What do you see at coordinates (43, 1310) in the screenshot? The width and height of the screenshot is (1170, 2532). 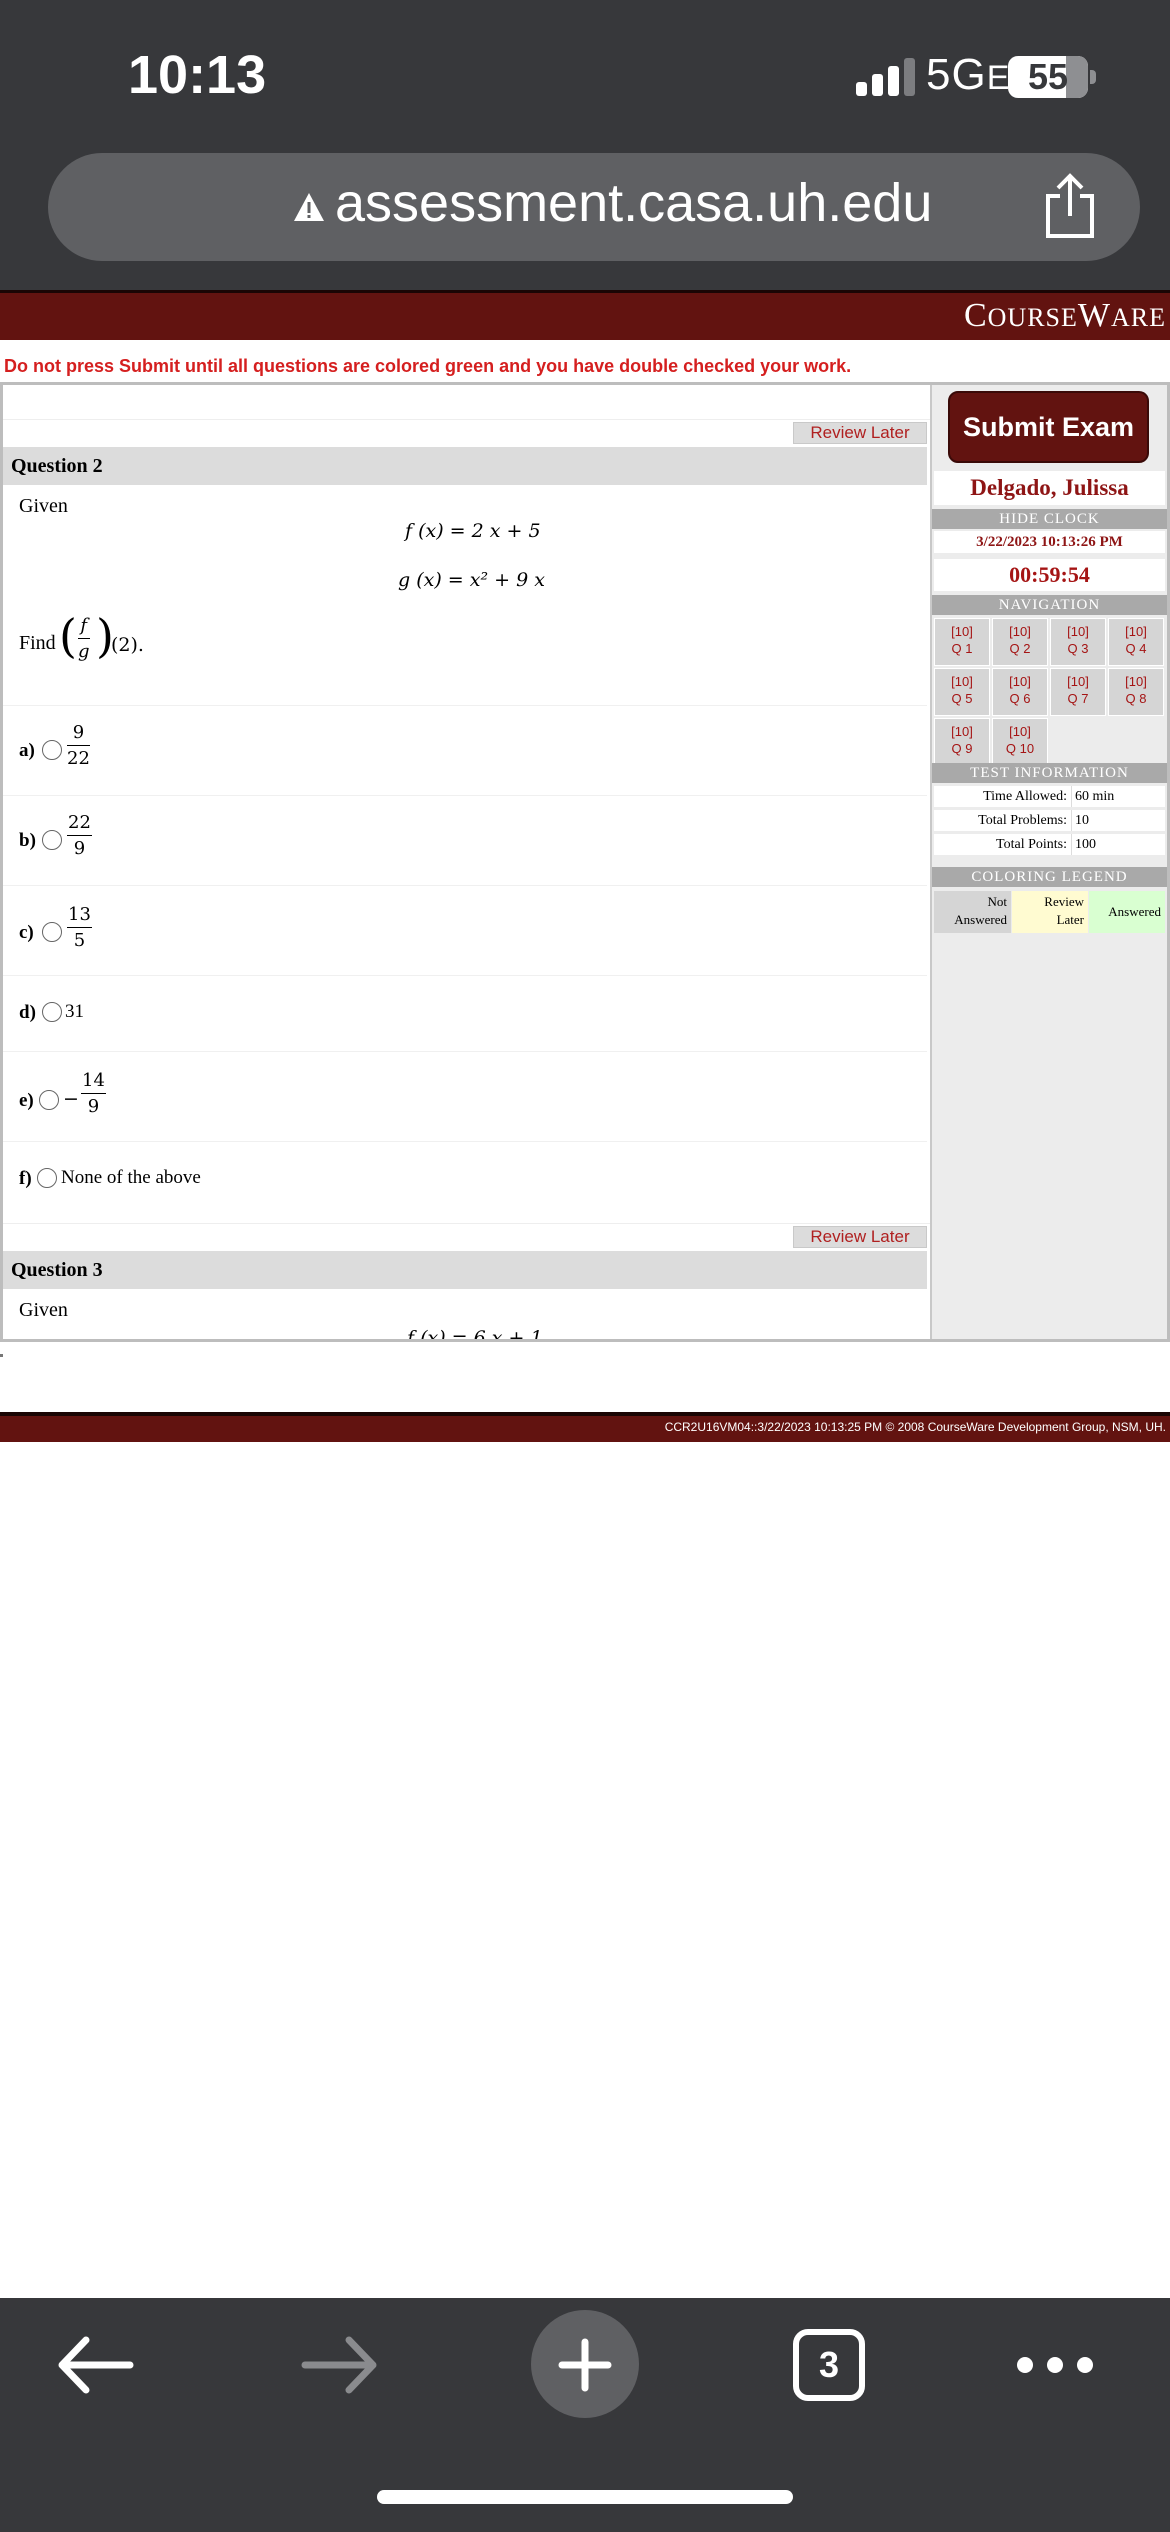 I see `given-label-q3: Given` at bounding box center [43, 1310].